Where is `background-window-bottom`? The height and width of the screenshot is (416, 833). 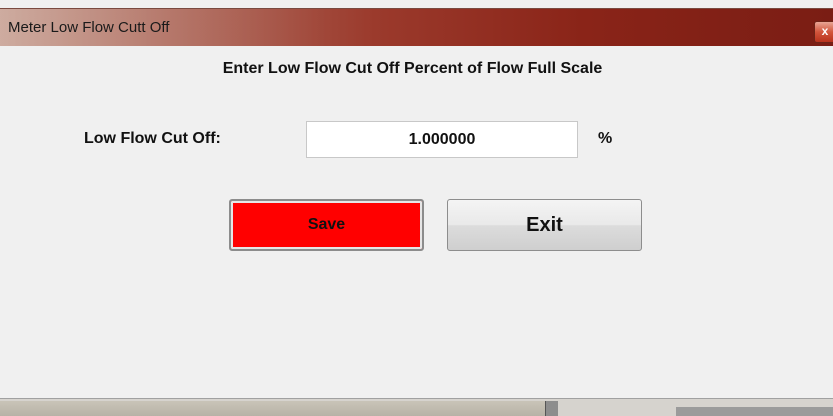 background-window-bottom is located at coordinates (416, 407).